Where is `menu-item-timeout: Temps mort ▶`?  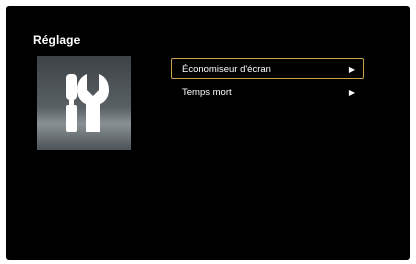 menu-item-timeout: Temps mort ▶ is located at coordinates (267, 91).